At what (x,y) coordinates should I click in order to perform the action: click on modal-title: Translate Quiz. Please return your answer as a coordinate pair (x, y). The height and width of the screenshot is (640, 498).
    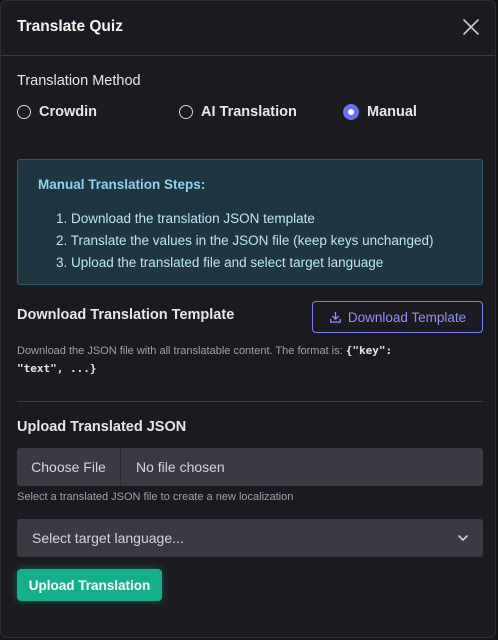
    Looking at the image, I should click on (70, 26).